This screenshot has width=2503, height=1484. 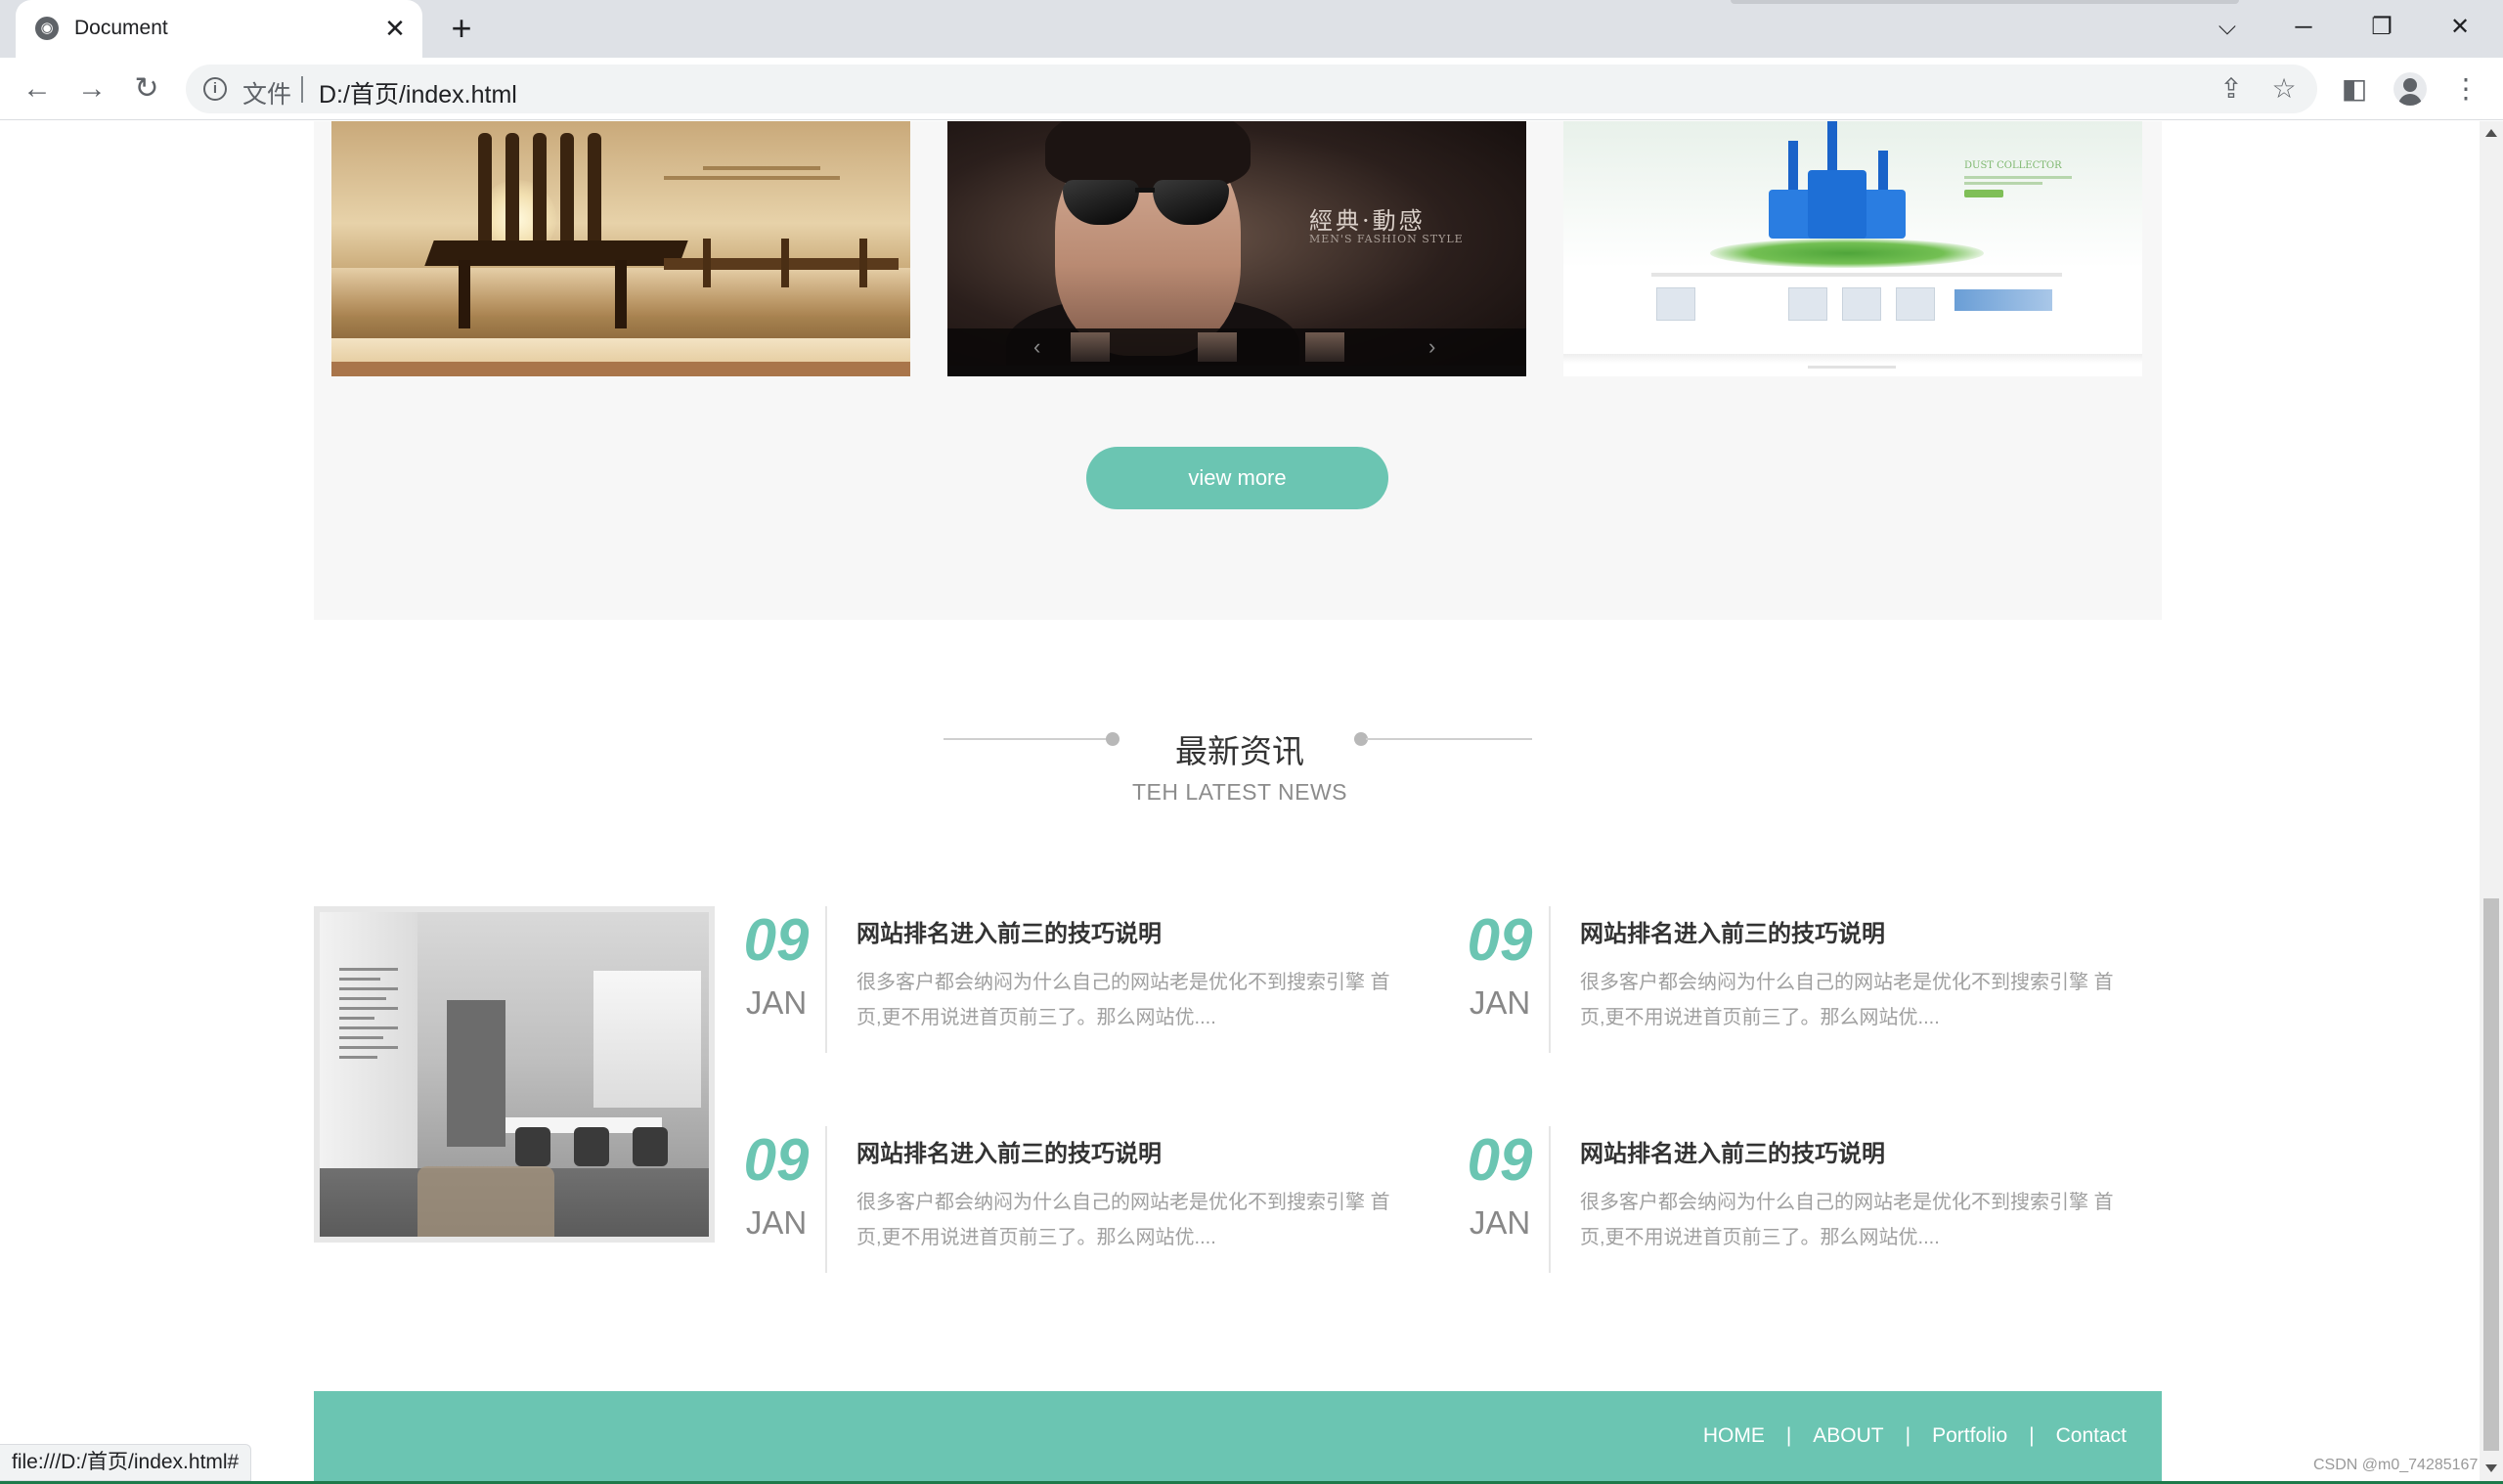 I want to click on thumb-nav-bar, so click(x=620, y=350).